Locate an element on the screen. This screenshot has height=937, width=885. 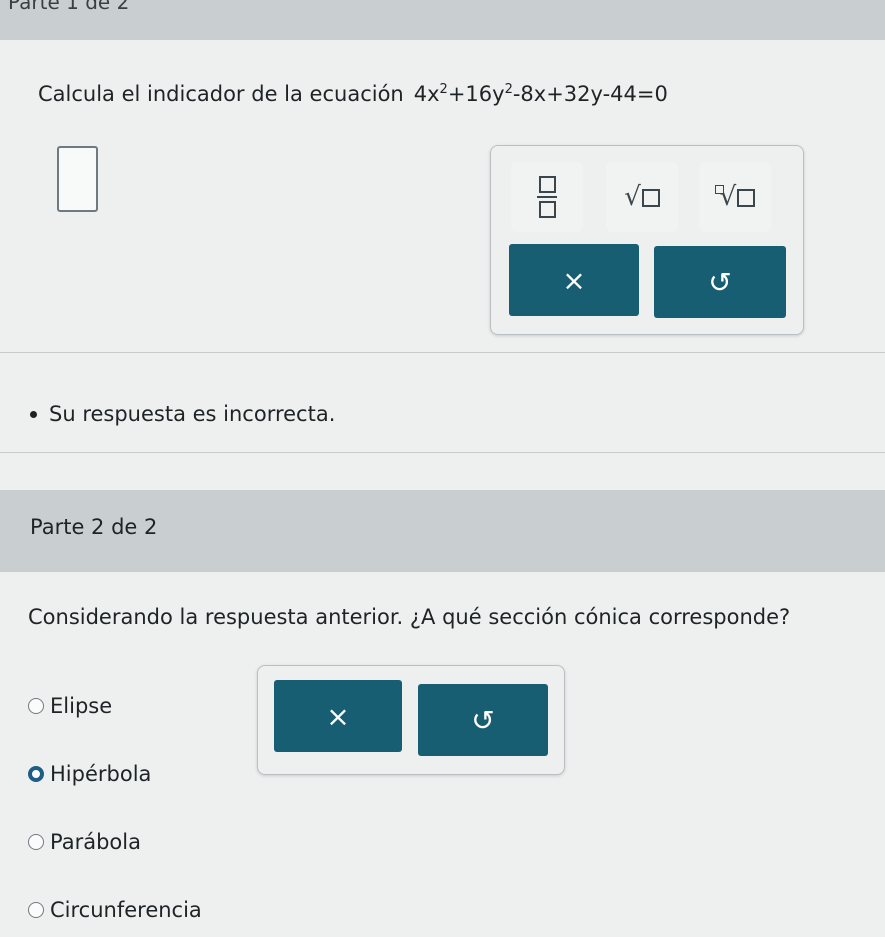
option-elipse: Elipse is located at coordinates (70, 706).